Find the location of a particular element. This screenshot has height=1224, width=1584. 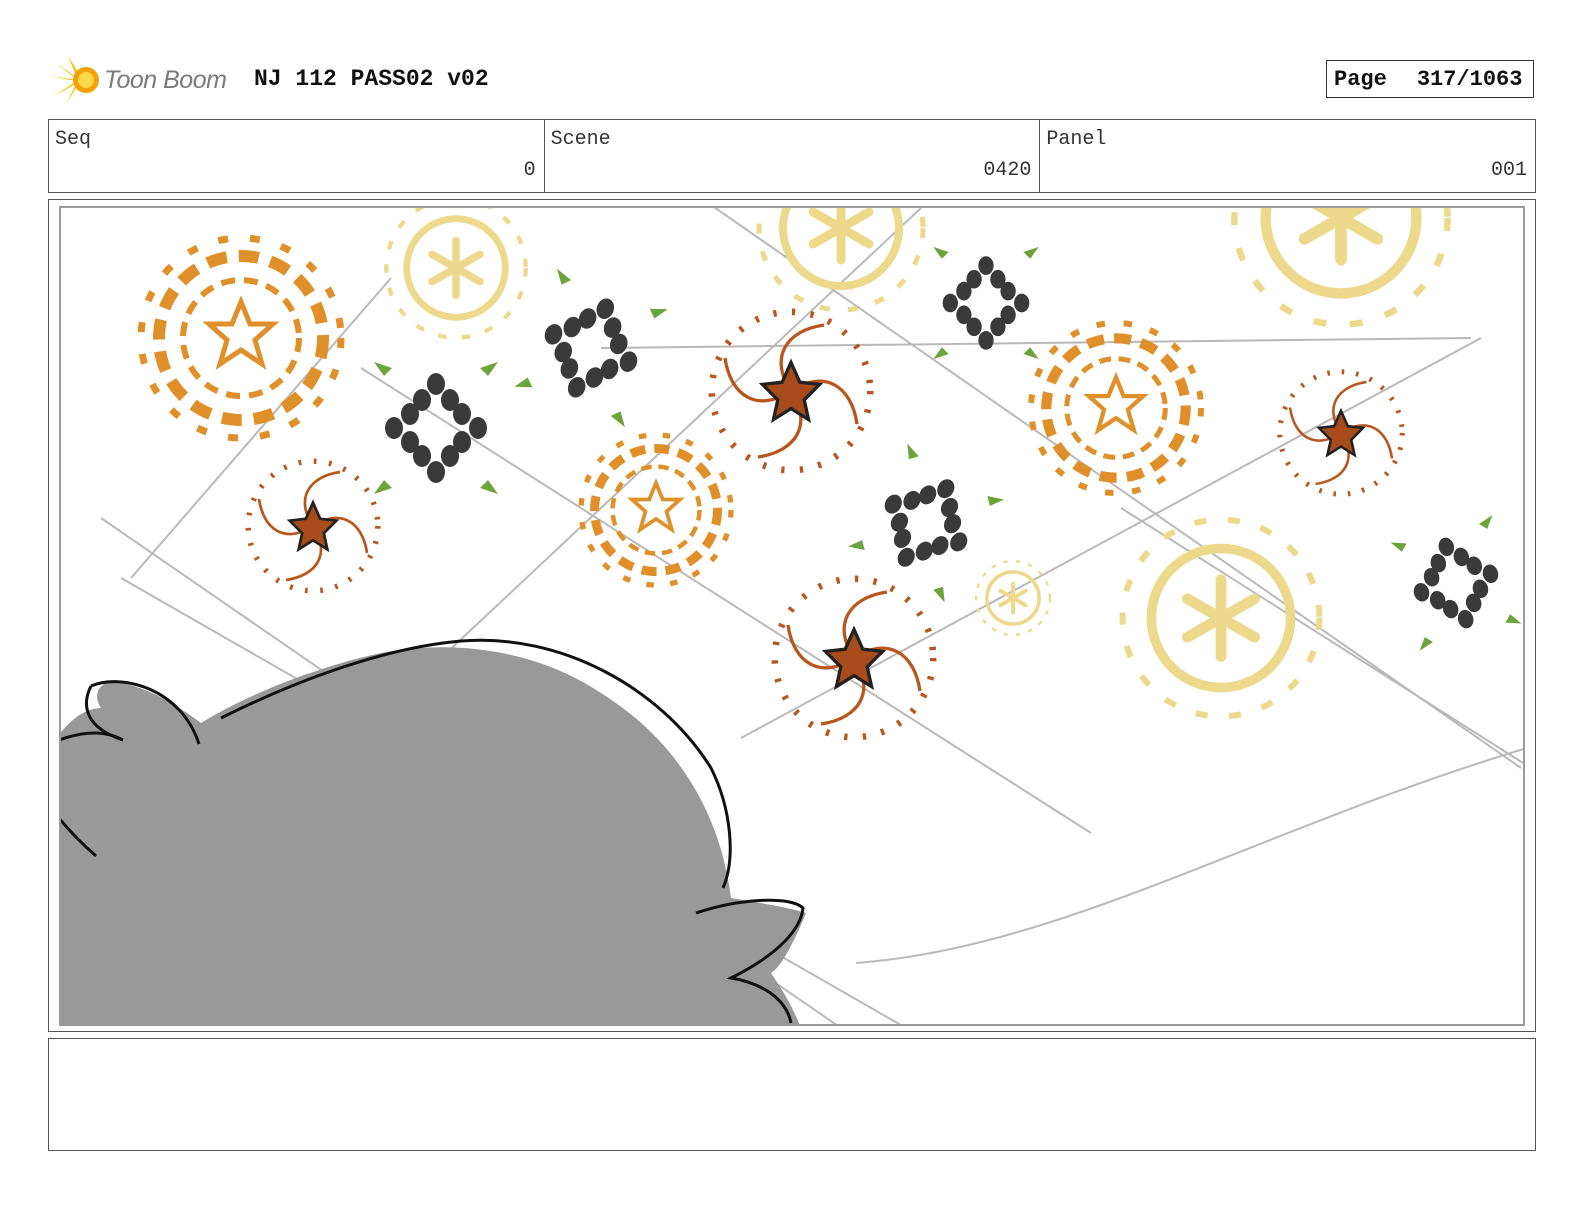

page-counter: Page 317/1063 is located at coordinates (1430, 79).